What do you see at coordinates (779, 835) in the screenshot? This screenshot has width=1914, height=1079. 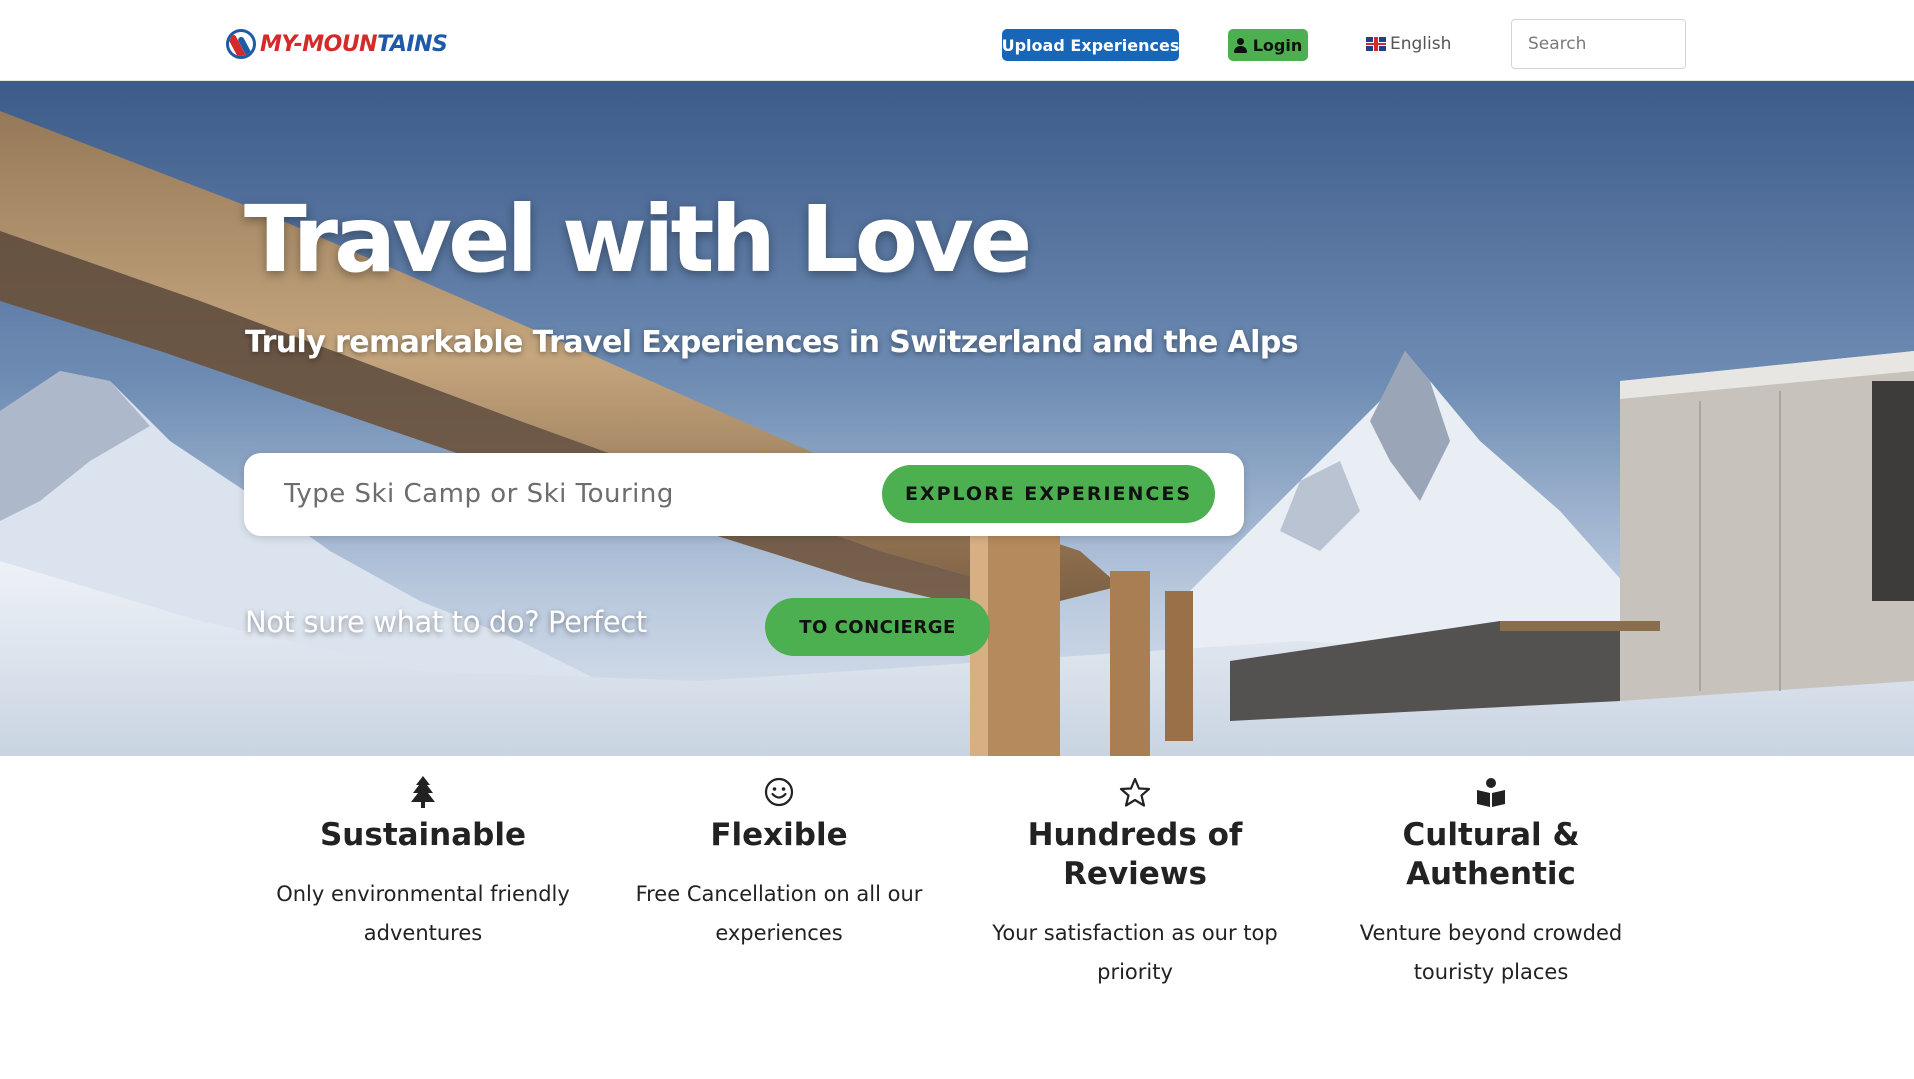 I see `feature-title: Flexible` at bounding box center [779, 835].